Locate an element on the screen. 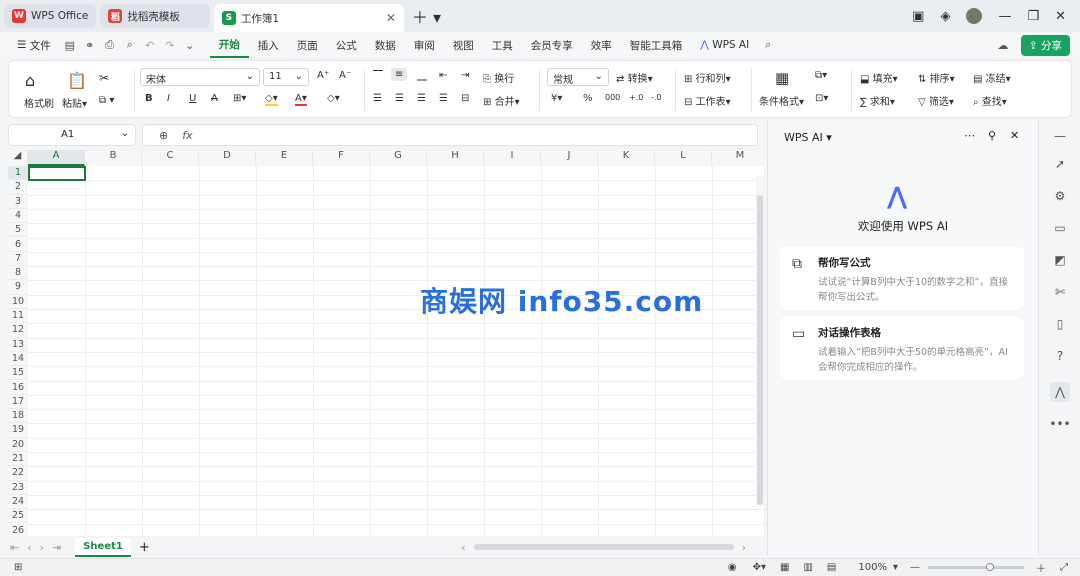 This screenshot has width=1080, height=576. preview-icon: ⌕ is located at coordinates (130, 45).